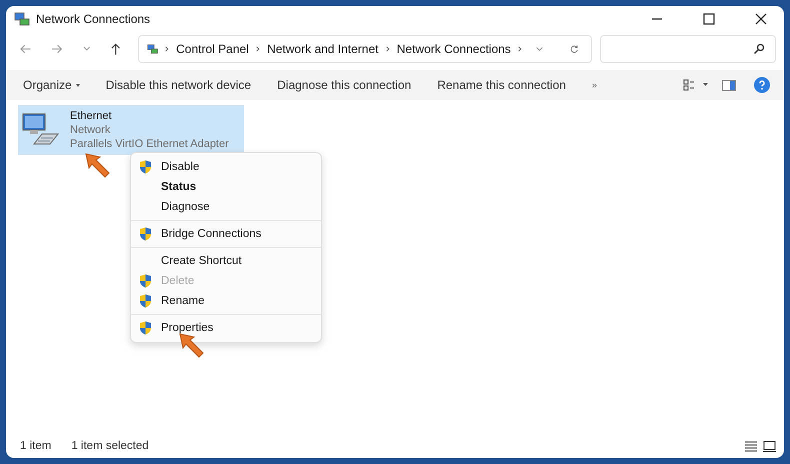 This screenshot has width=790, height=464. Describe the element at coordinates (178, 85) in the screenshot. I see `toolbar-command: Disable this network device` at that location.